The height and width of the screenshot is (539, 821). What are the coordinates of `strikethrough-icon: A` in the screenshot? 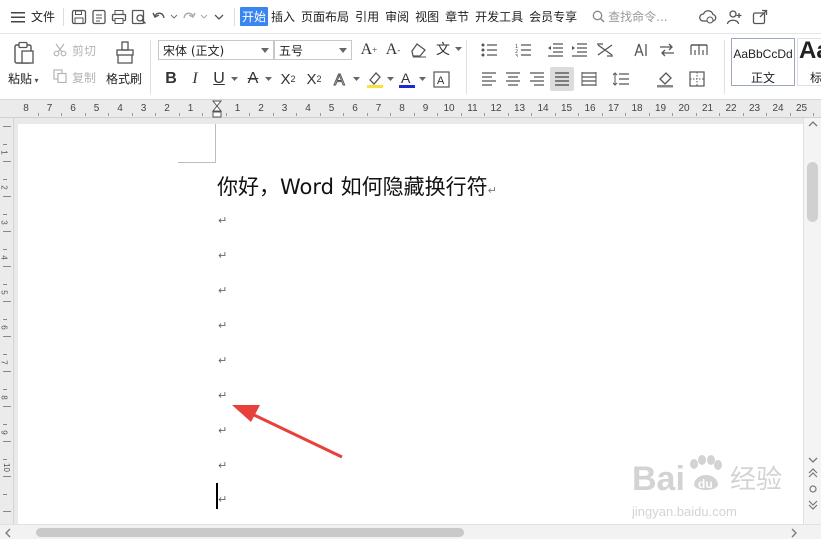 It's located at (253, 79).